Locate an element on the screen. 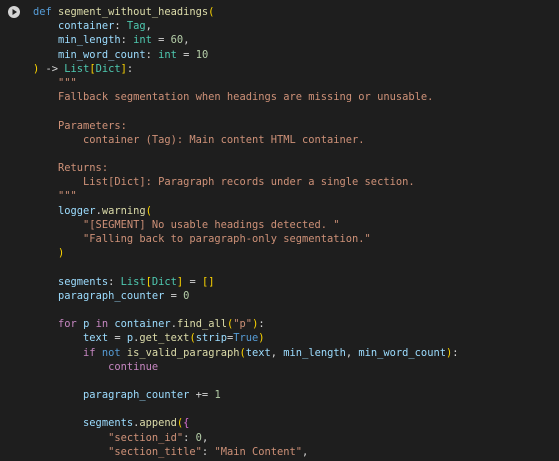 Image resolution: width=559 pixels, height=461 pixels. code-line: logger.warning( is located at coordinates (246, 211).